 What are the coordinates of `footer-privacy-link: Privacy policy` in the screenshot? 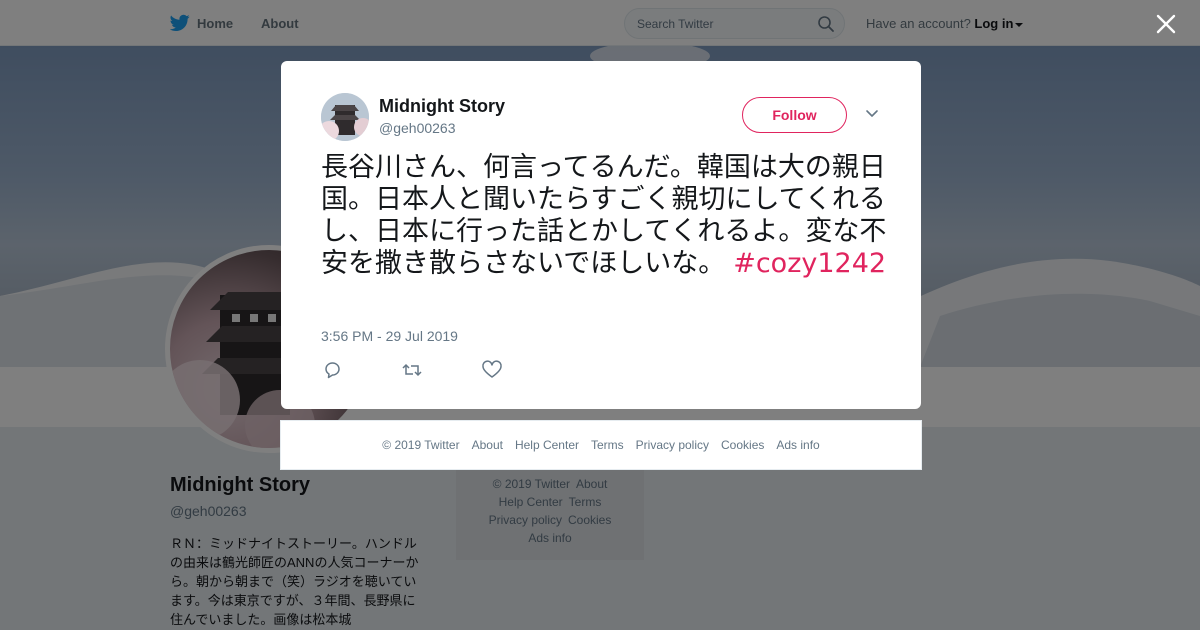 It's located at (672, 445).